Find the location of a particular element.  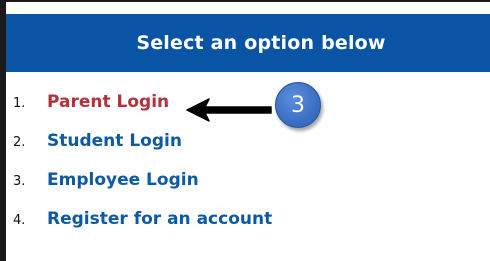

list-item-number: 1. is located at coordinates (19, 103).